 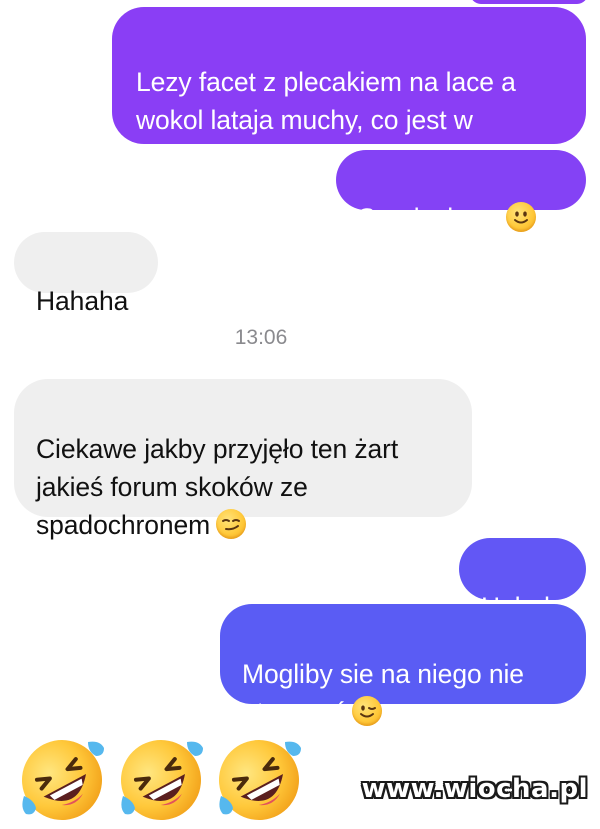 I want to click on outgoing-message-bubble: Spadochron, so click(x=461, y=191).